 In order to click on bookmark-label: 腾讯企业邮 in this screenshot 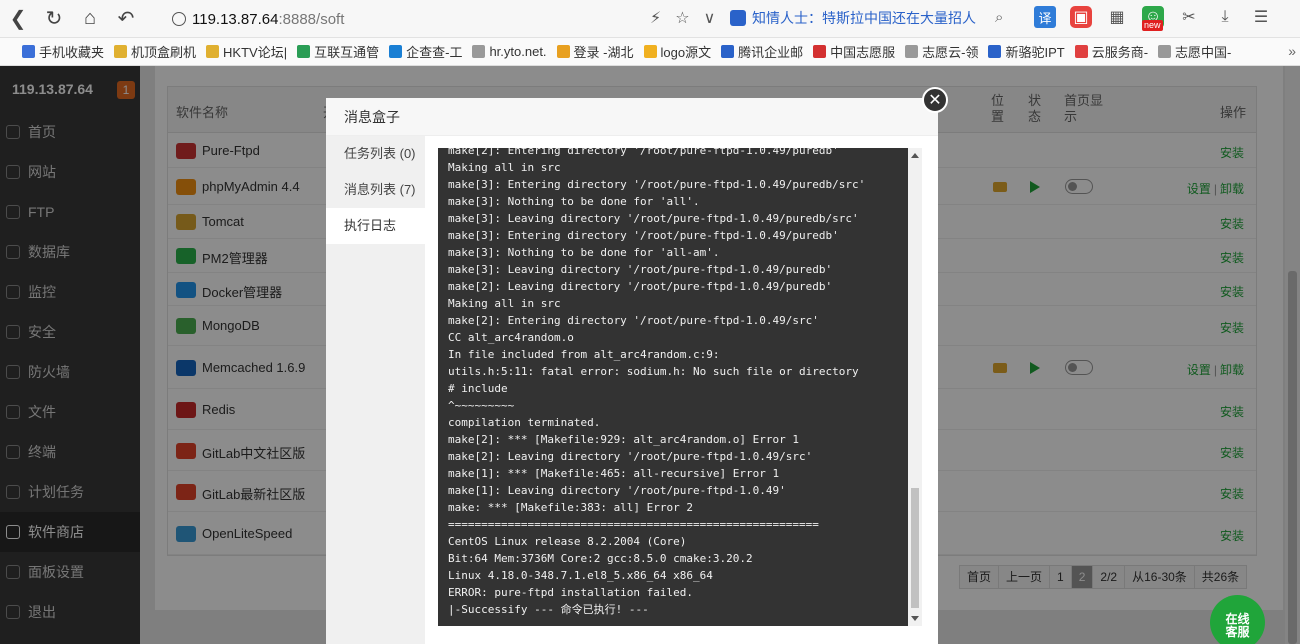, I will do `click(771, 52)`.